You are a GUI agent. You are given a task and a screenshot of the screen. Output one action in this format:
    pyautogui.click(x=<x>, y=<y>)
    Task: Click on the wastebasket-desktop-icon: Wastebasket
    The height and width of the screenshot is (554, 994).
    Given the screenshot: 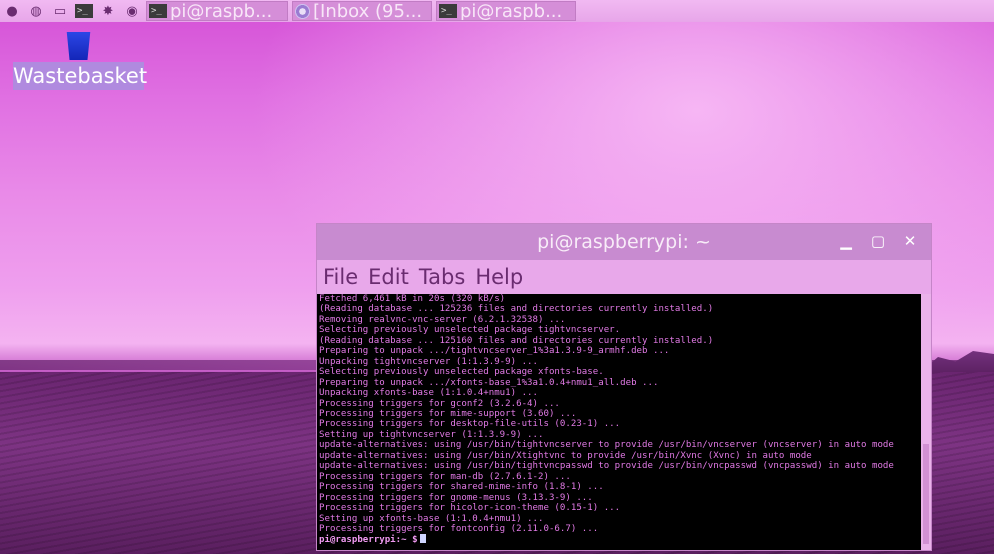 What is the action you would take?
    pyautogui.click(x=80, y=61)
    